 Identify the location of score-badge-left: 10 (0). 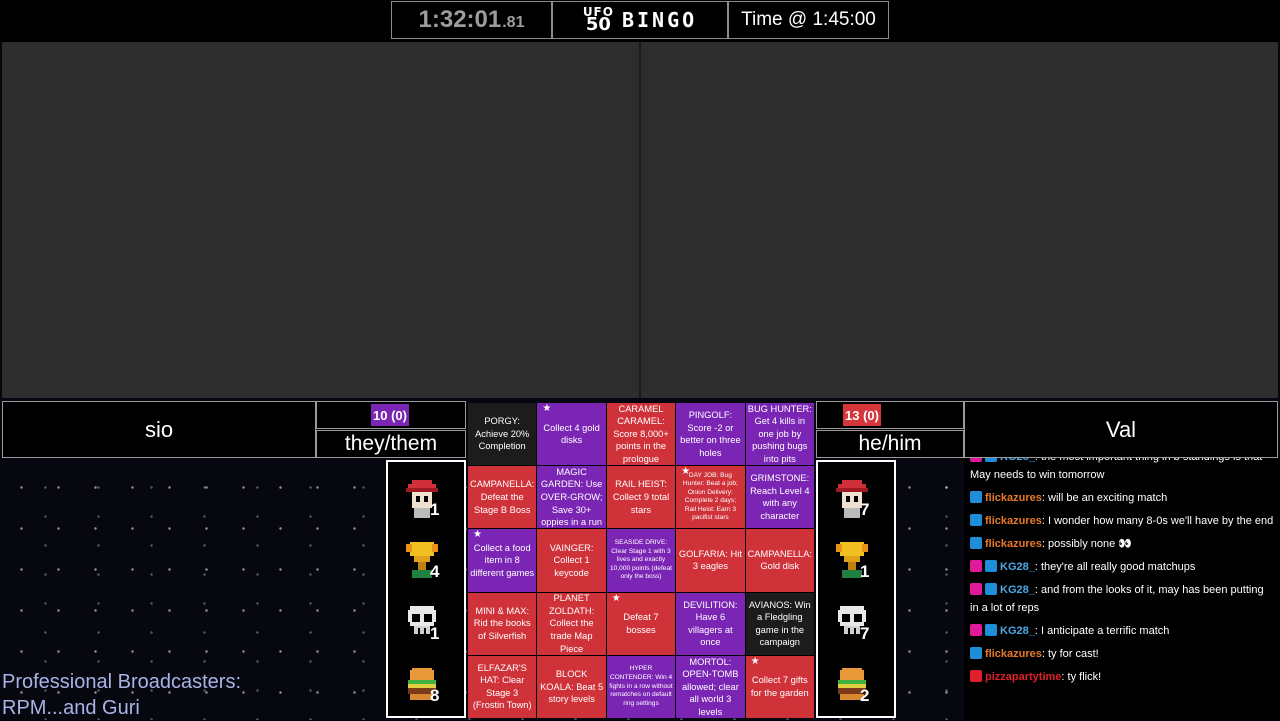
(390, 415).